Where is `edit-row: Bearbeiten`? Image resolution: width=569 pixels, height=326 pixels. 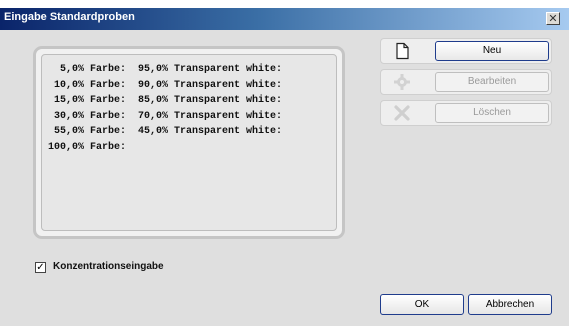
edit-row: Bearbeiten is located at coordinates (466, 82).